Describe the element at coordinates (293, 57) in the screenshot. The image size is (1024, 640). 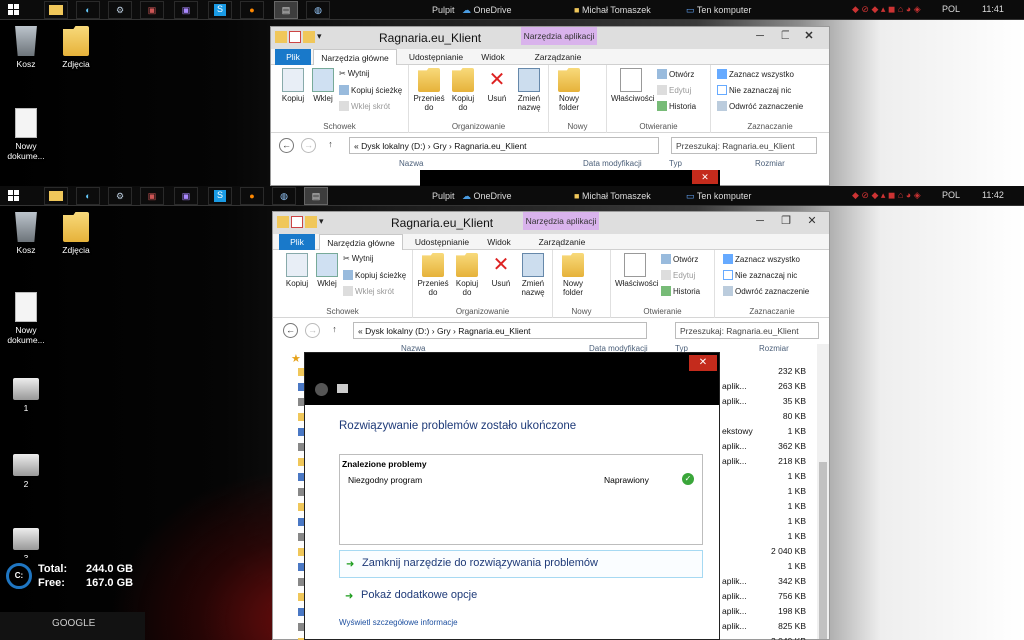
I see `tab-file: Plik` at that location.